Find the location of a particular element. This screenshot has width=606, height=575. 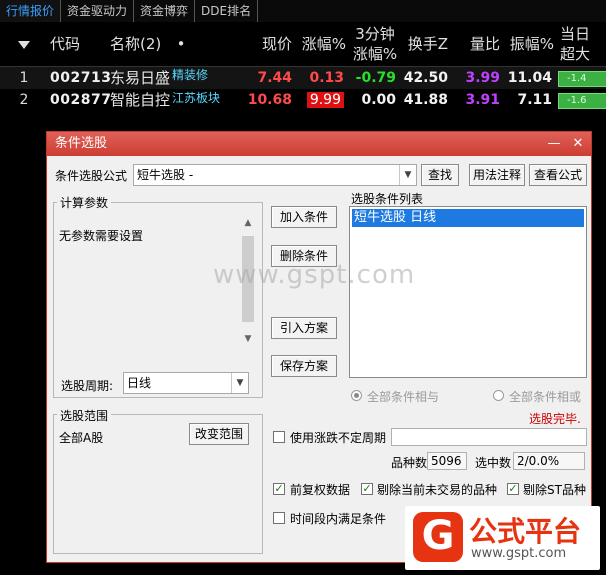

formula-value: 短牛选股 - is located at coordinates (165, 175).